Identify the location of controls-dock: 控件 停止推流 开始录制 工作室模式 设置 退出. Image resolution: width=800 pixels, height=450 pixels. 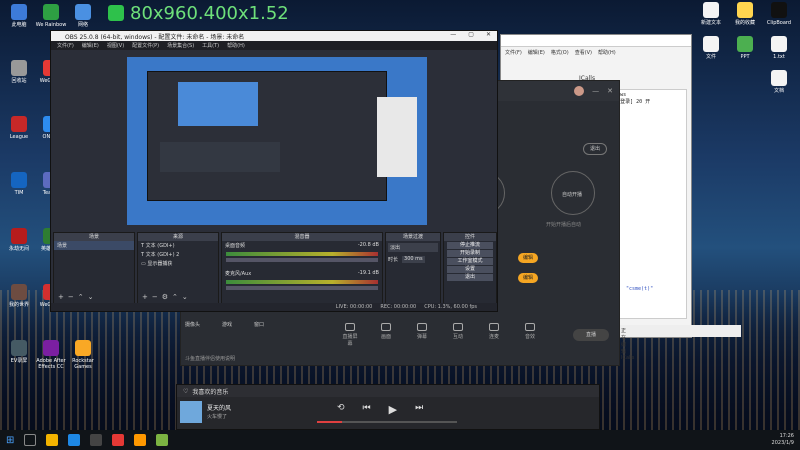
(470, 268).